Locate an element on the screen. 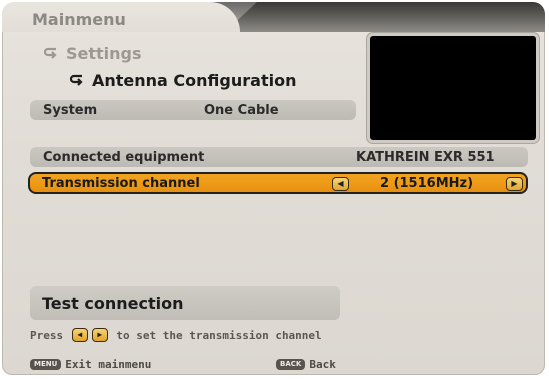 The image size is (549, 379). page-title: Mainmenu is located at coordinates (79, 19).